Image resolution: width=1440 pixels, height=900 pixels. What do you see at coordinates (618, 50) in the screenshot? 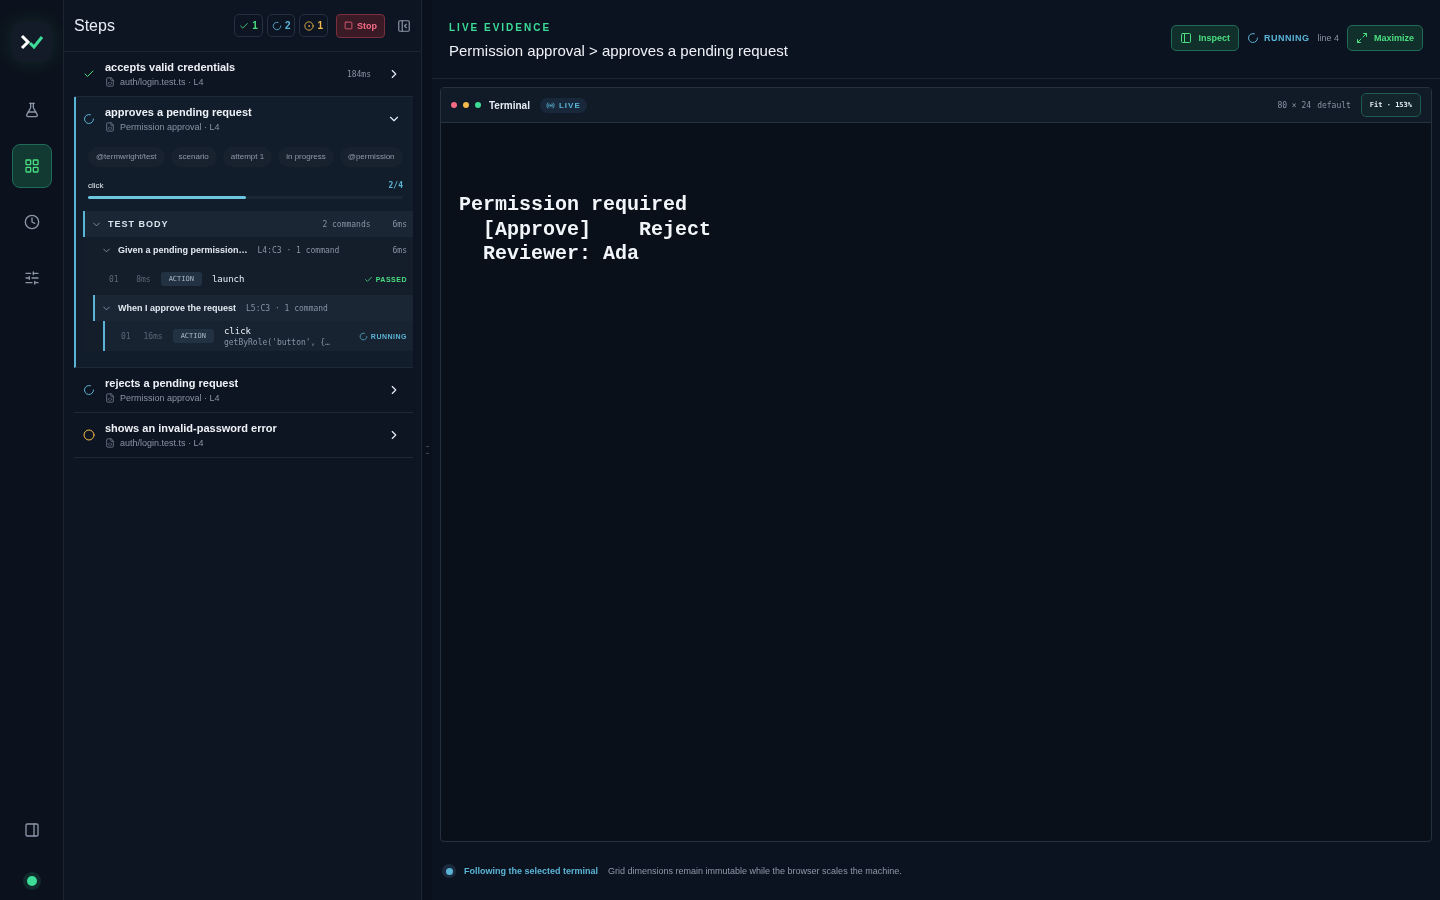
I see `breadcrumb: Permission approval > approves a pending request` at bounding box center [618, 50].